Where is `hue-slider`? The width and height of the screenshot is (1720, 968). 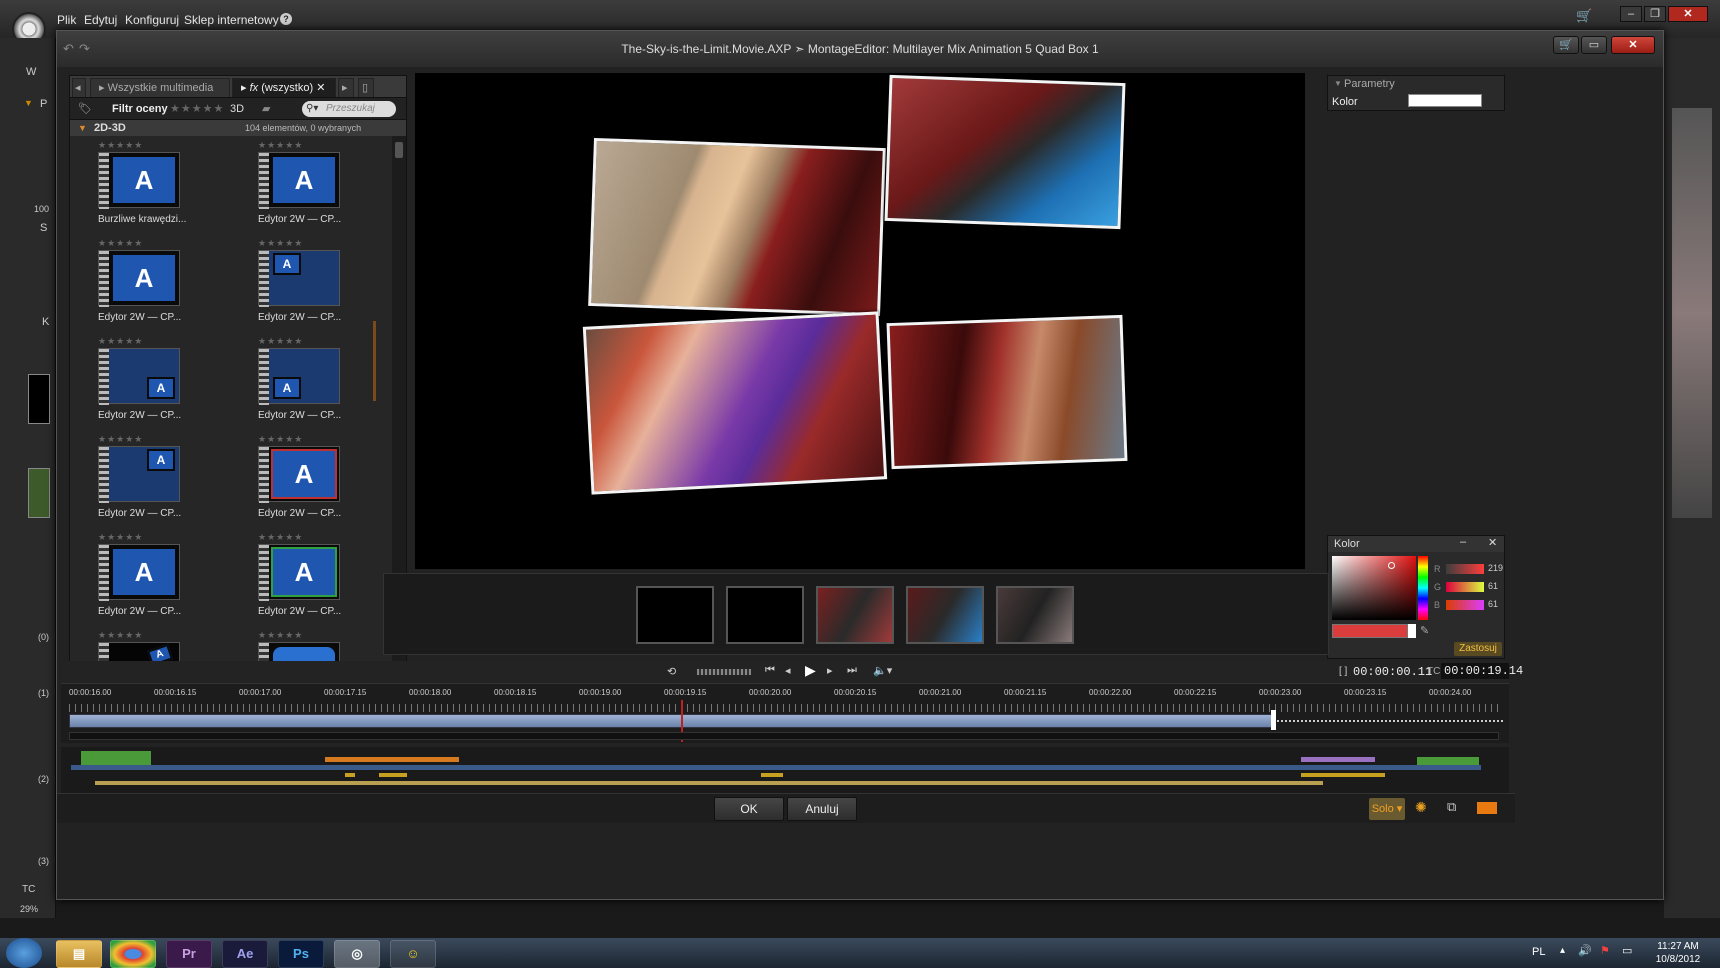 hue-slider is located at coordinates (1423, 588).